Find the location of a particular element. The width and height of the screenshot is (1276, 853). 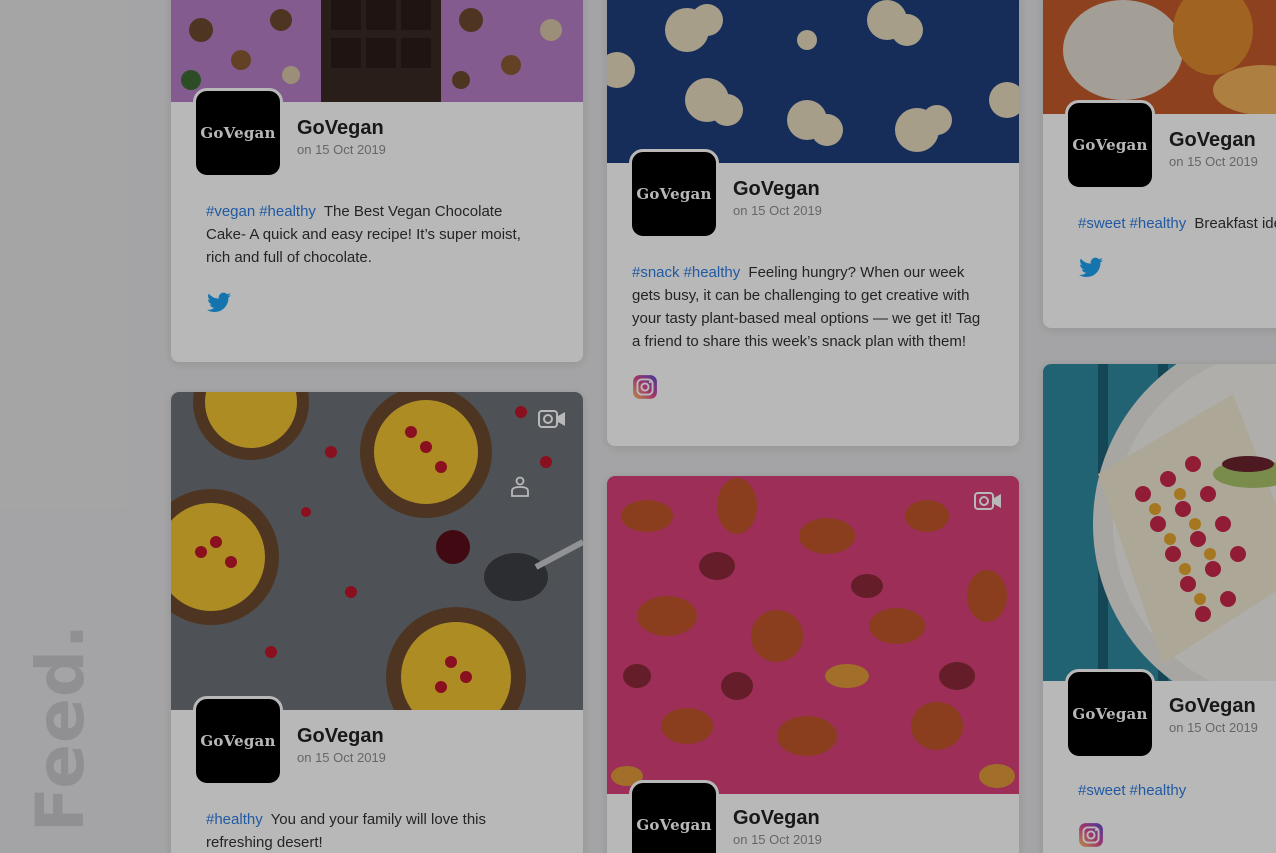

hashtag: #snack is located at coordinates (656, 272).